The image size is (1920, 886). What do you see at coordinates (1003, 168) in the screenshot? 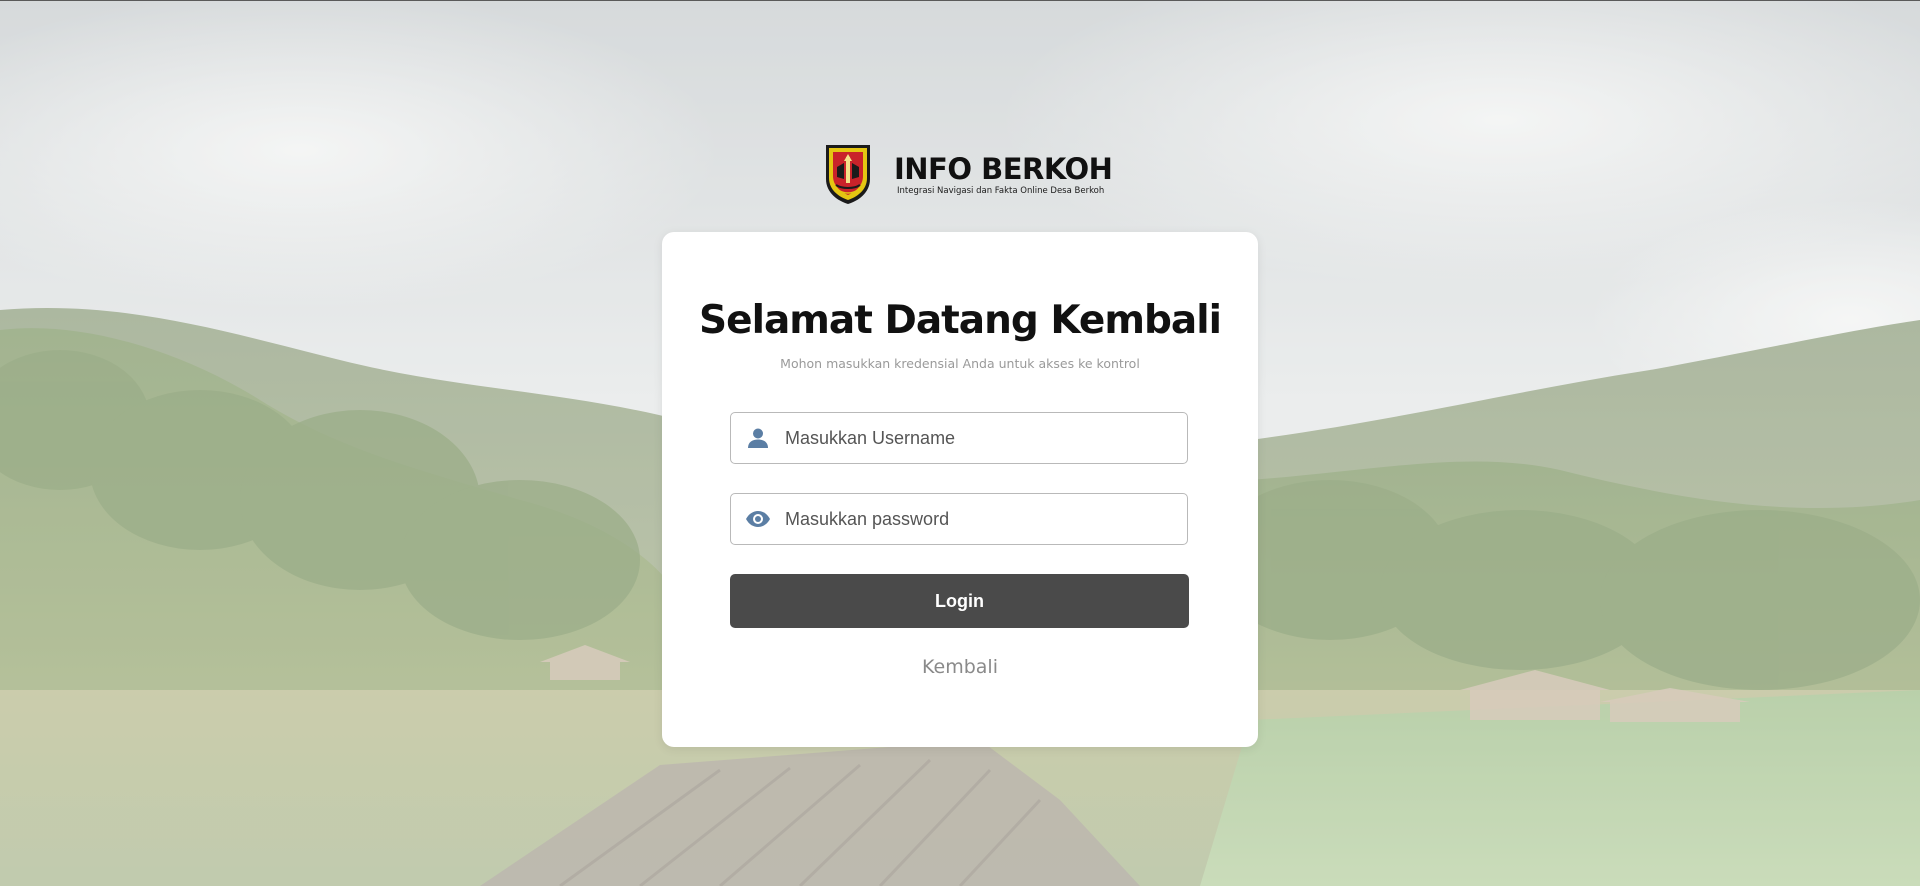
I see `brand-title: INFO BERKOH` at bounding box center [1003, 168].